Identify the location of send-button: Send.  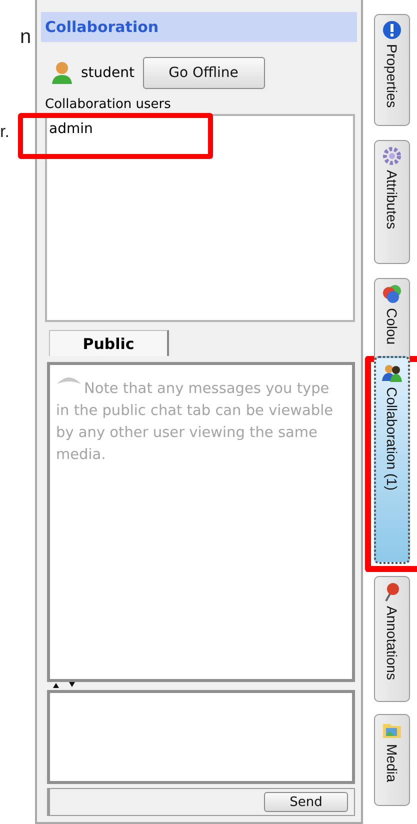
(306, 802).